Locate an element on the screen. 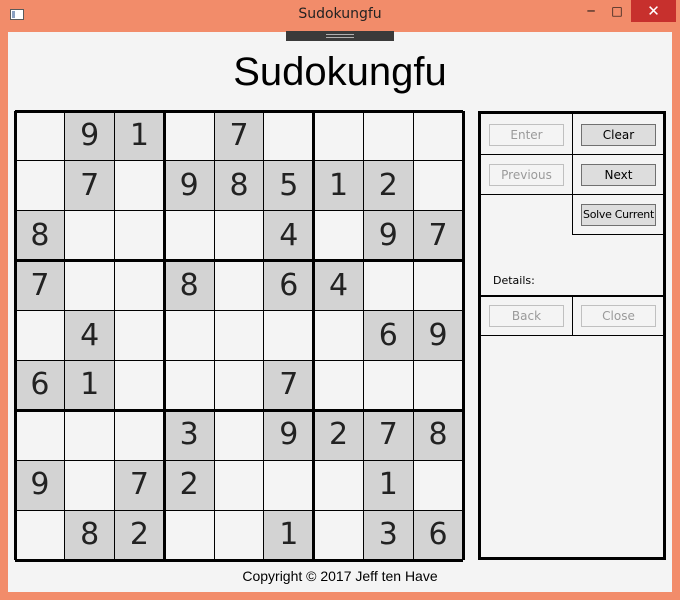 The width and height of the screenshot is (680, 600). sudoku-cell-r6c9 is located at coordinates (438, 385).